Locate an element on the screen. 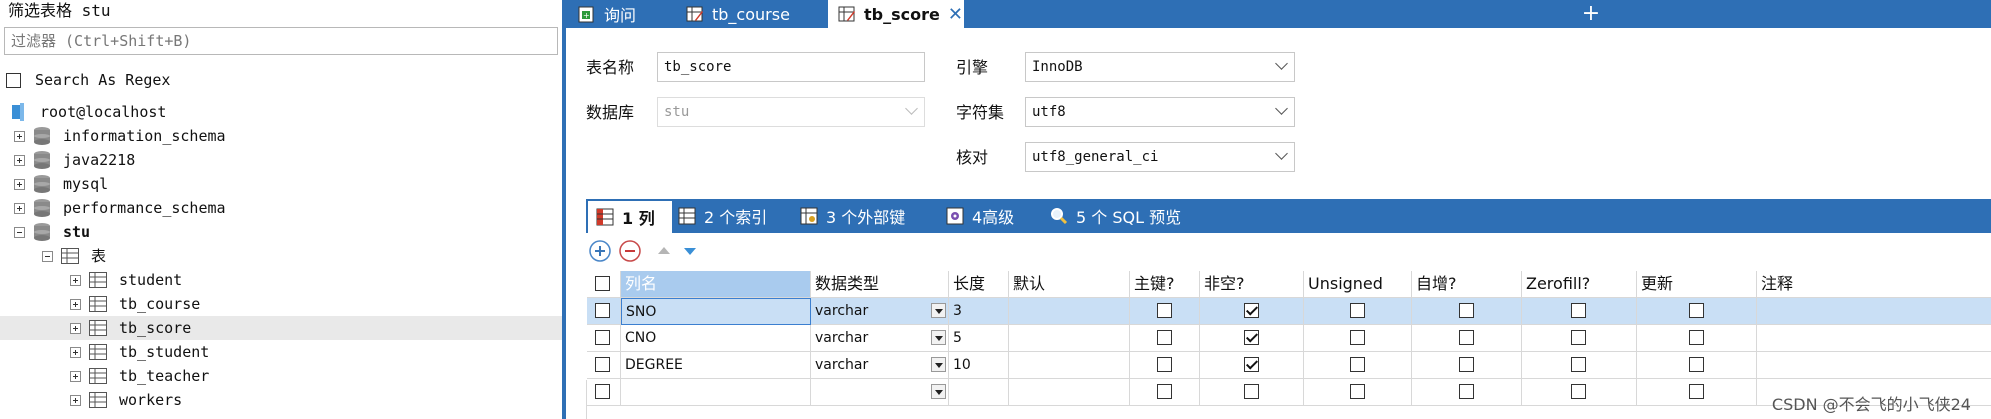 Image resolution: width=1991 pixels, height=419 pixels. tree-tables-folder: 表 is located at coordinates (74, 256).